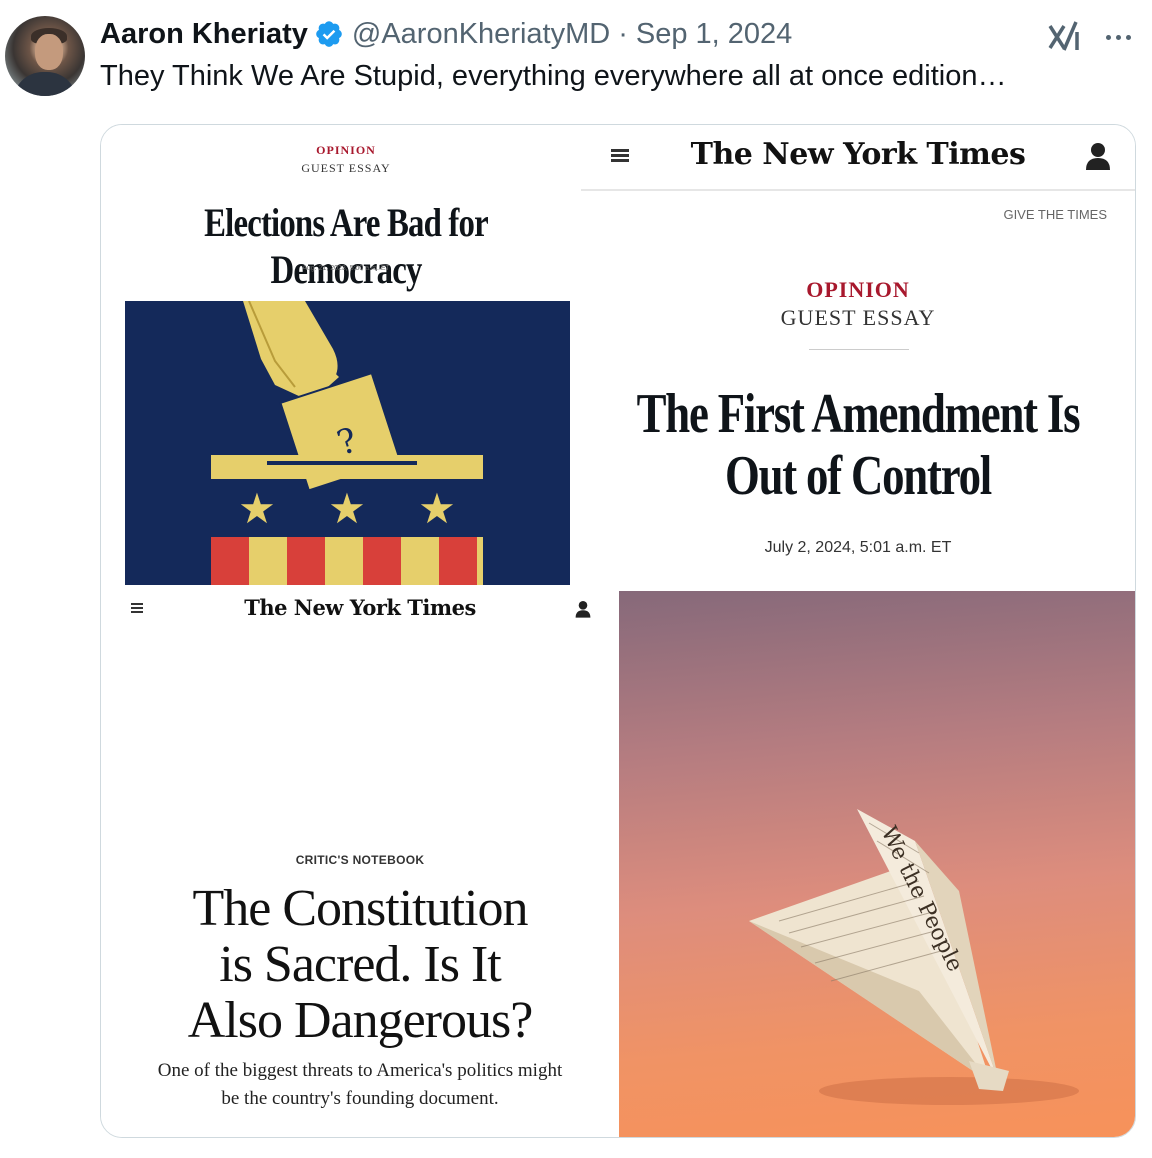 This screenshot has height=1158, width=1152. Describe the element at coordinates (347, 508) in the screenshot. I see `star-2-icon: ★` at that location.